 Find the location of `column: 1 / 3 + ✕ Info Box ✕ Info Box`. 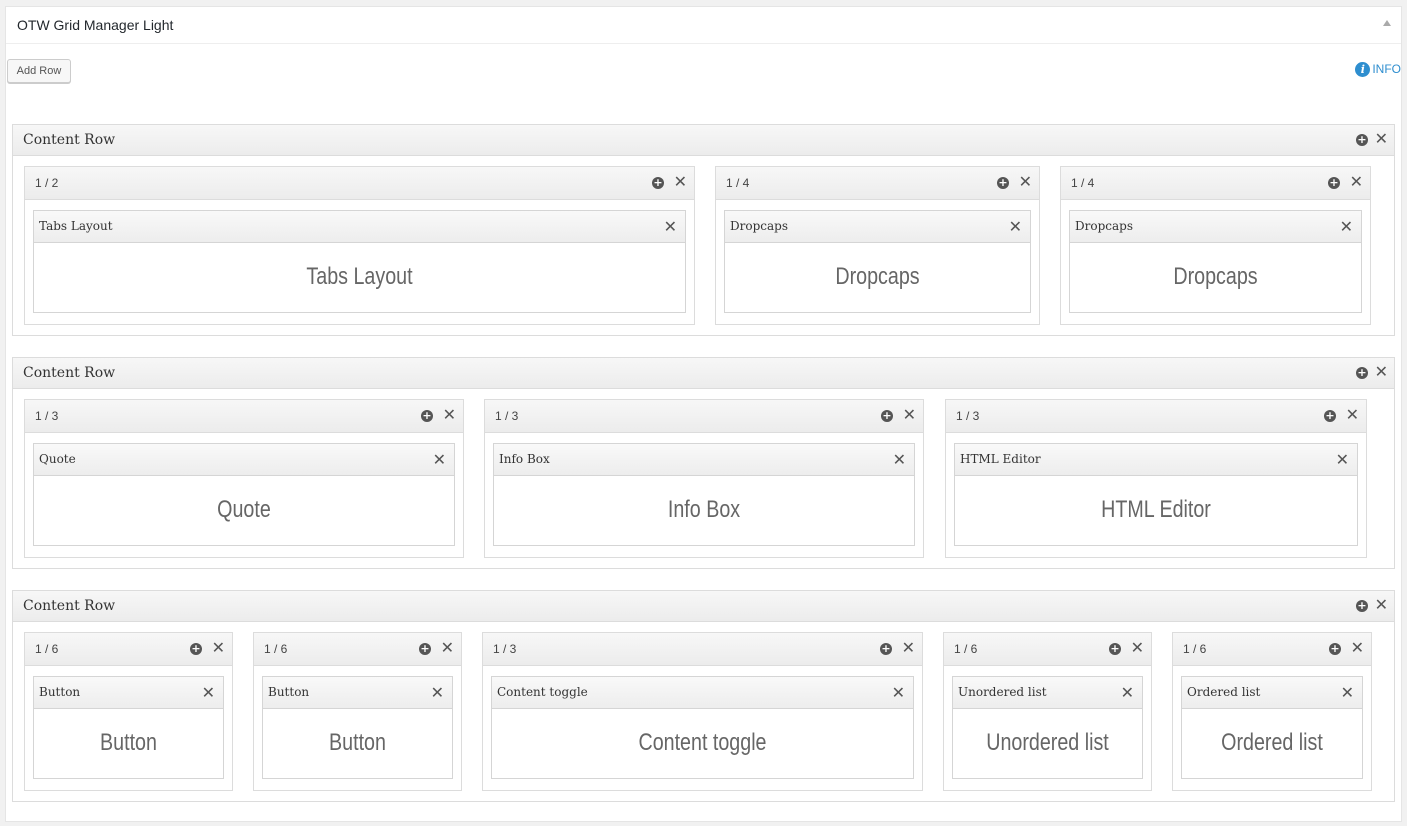

column: 1 / 3 + ✕ Info Box ✕ Info Box is located at coordinates (704, 478).